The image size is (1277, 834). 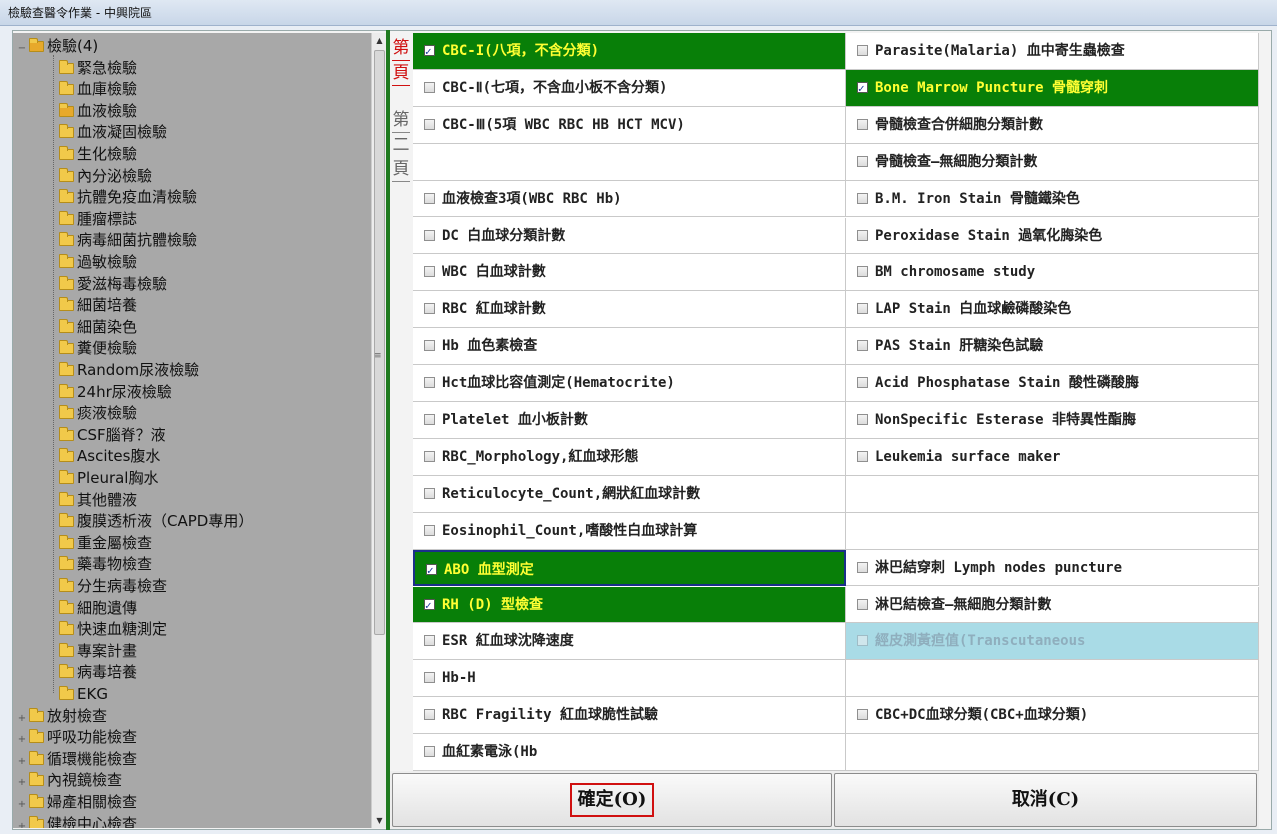 What do you see at coordinates (629, 199) in the screenshot?
I see `exam-option: 血液檢查3項(WBC RBC Hb)` at bounding box center [629, 199].